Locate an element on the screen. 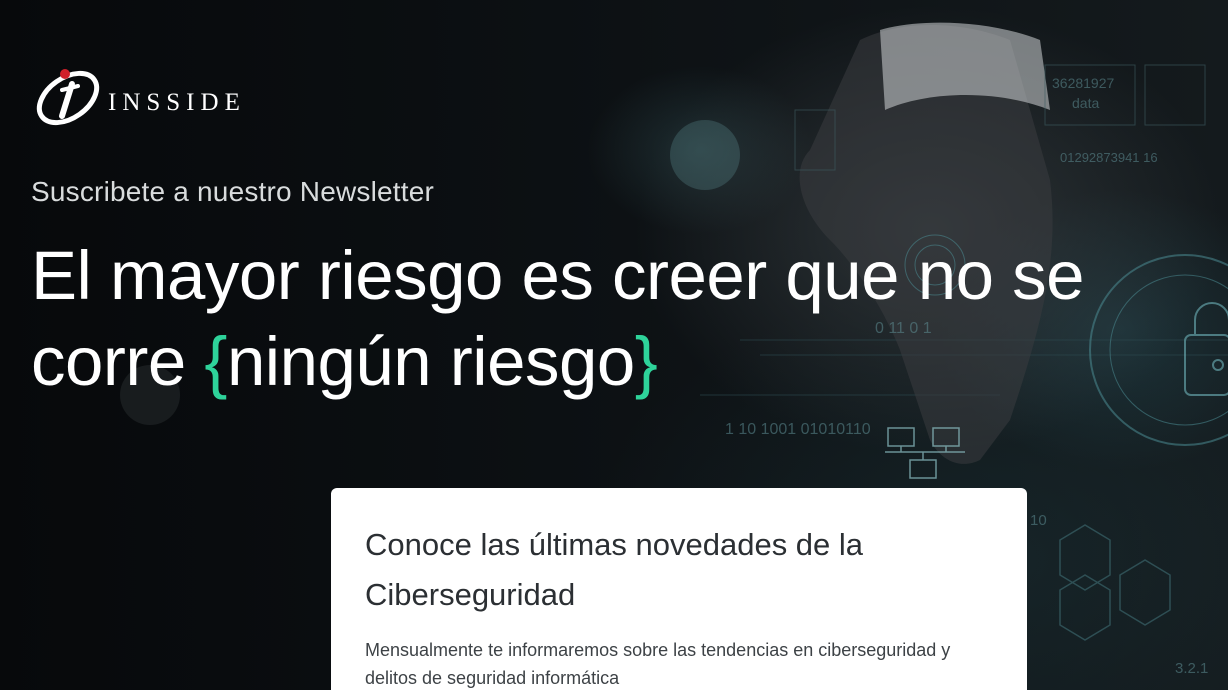  svg-text: data is located at coordinates (1085, 103).